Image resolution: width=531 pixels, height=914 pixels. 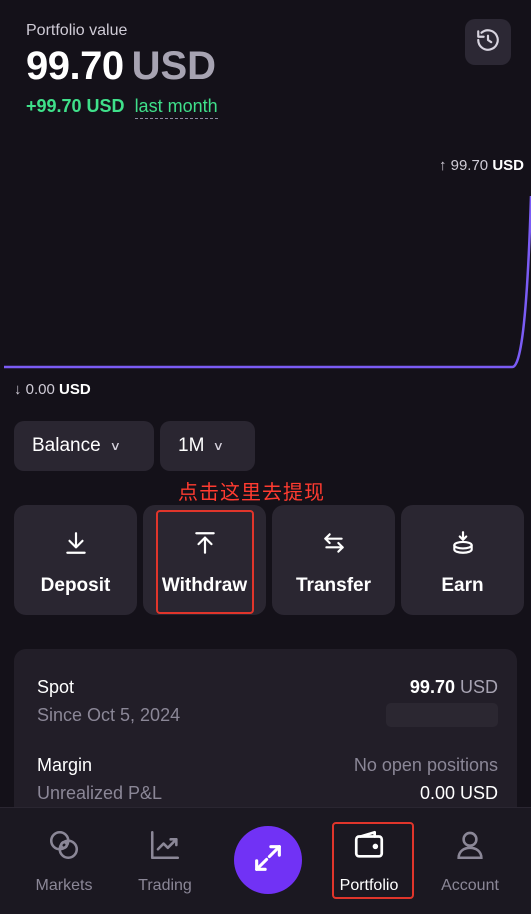 I want to click on swap-arrows-icon, so click(x=268, y=860).